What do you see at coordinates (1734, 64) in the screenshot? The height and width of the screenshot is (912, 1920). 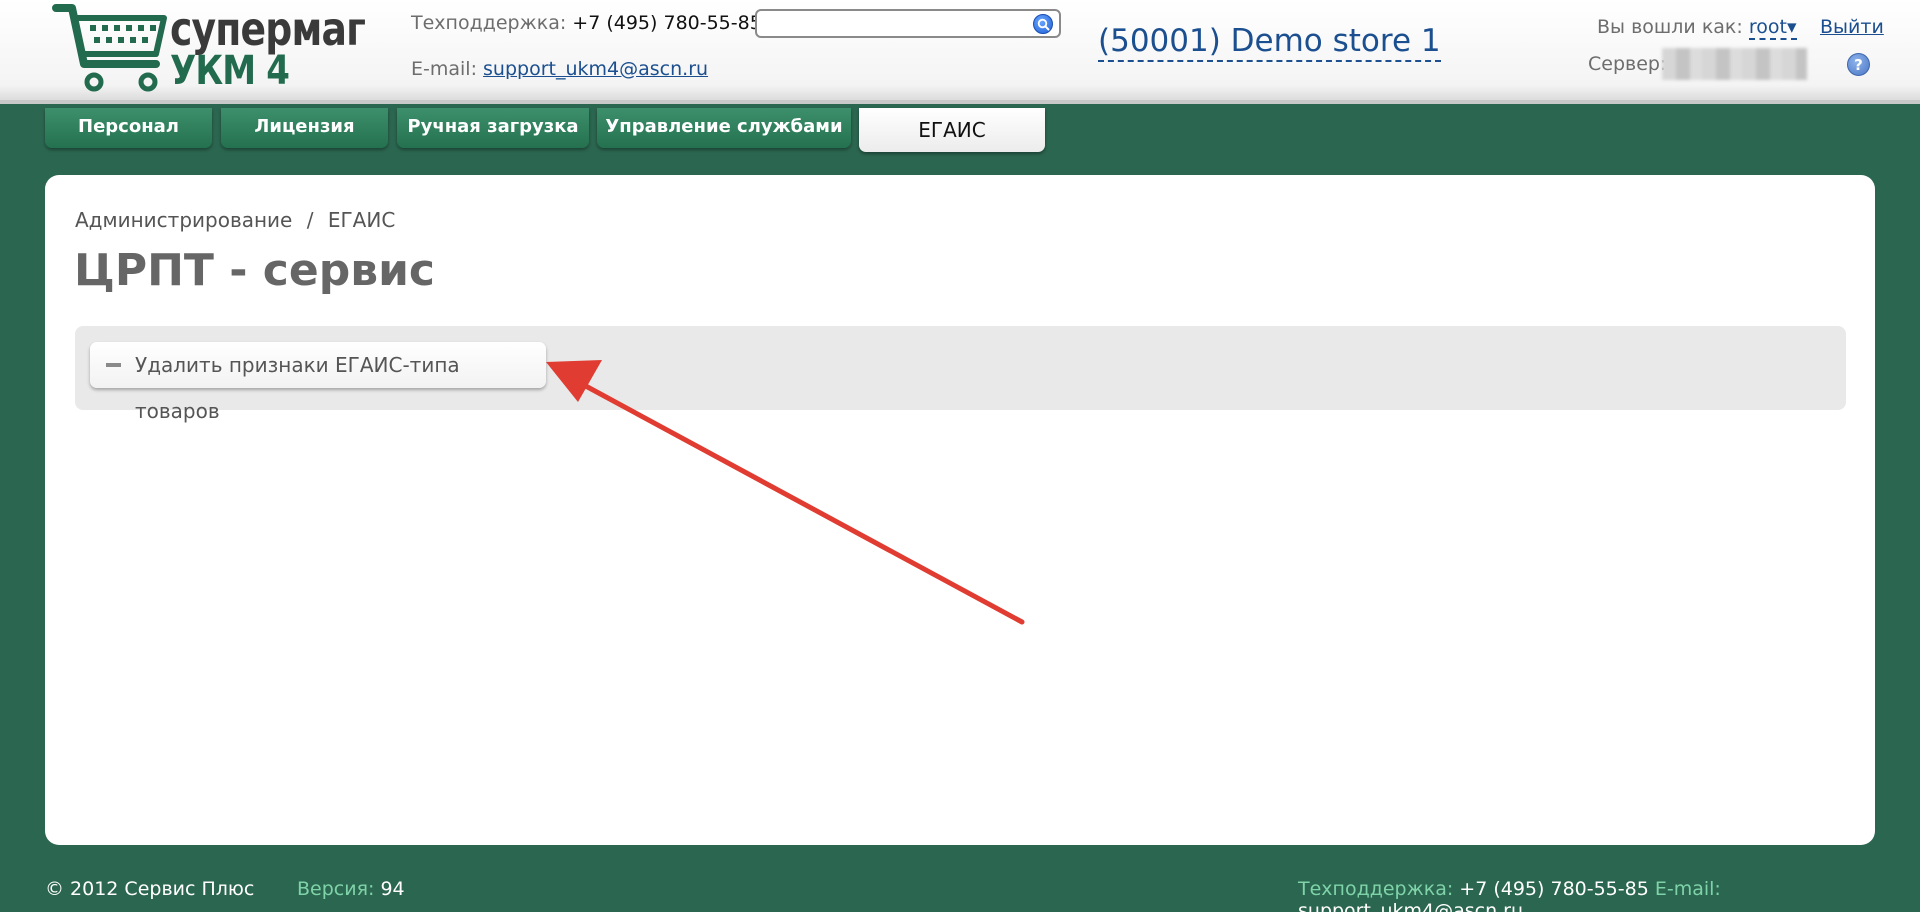 I see `server-value-redacted` at bounding box center [1734, 64].